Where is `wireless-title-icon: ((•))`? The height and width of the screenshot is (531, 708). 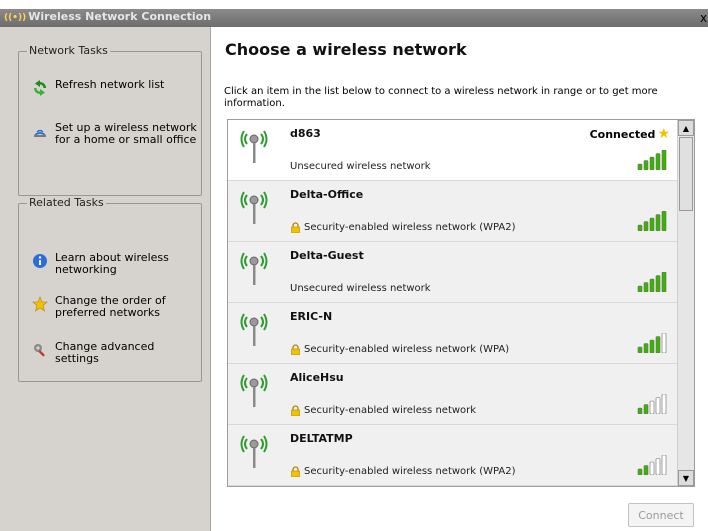 wireless-title-icon: ((•)) is located at coordinates (15, 18).